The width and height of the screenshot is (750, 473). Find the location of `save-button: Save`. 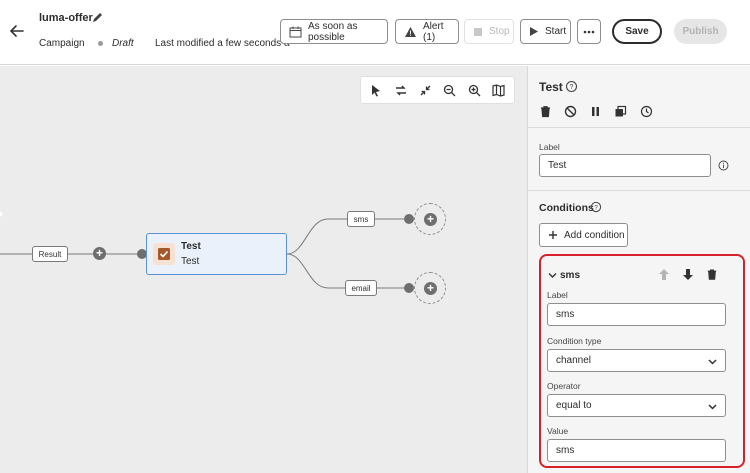

save-button: Save is located at coordinates (637, 31).